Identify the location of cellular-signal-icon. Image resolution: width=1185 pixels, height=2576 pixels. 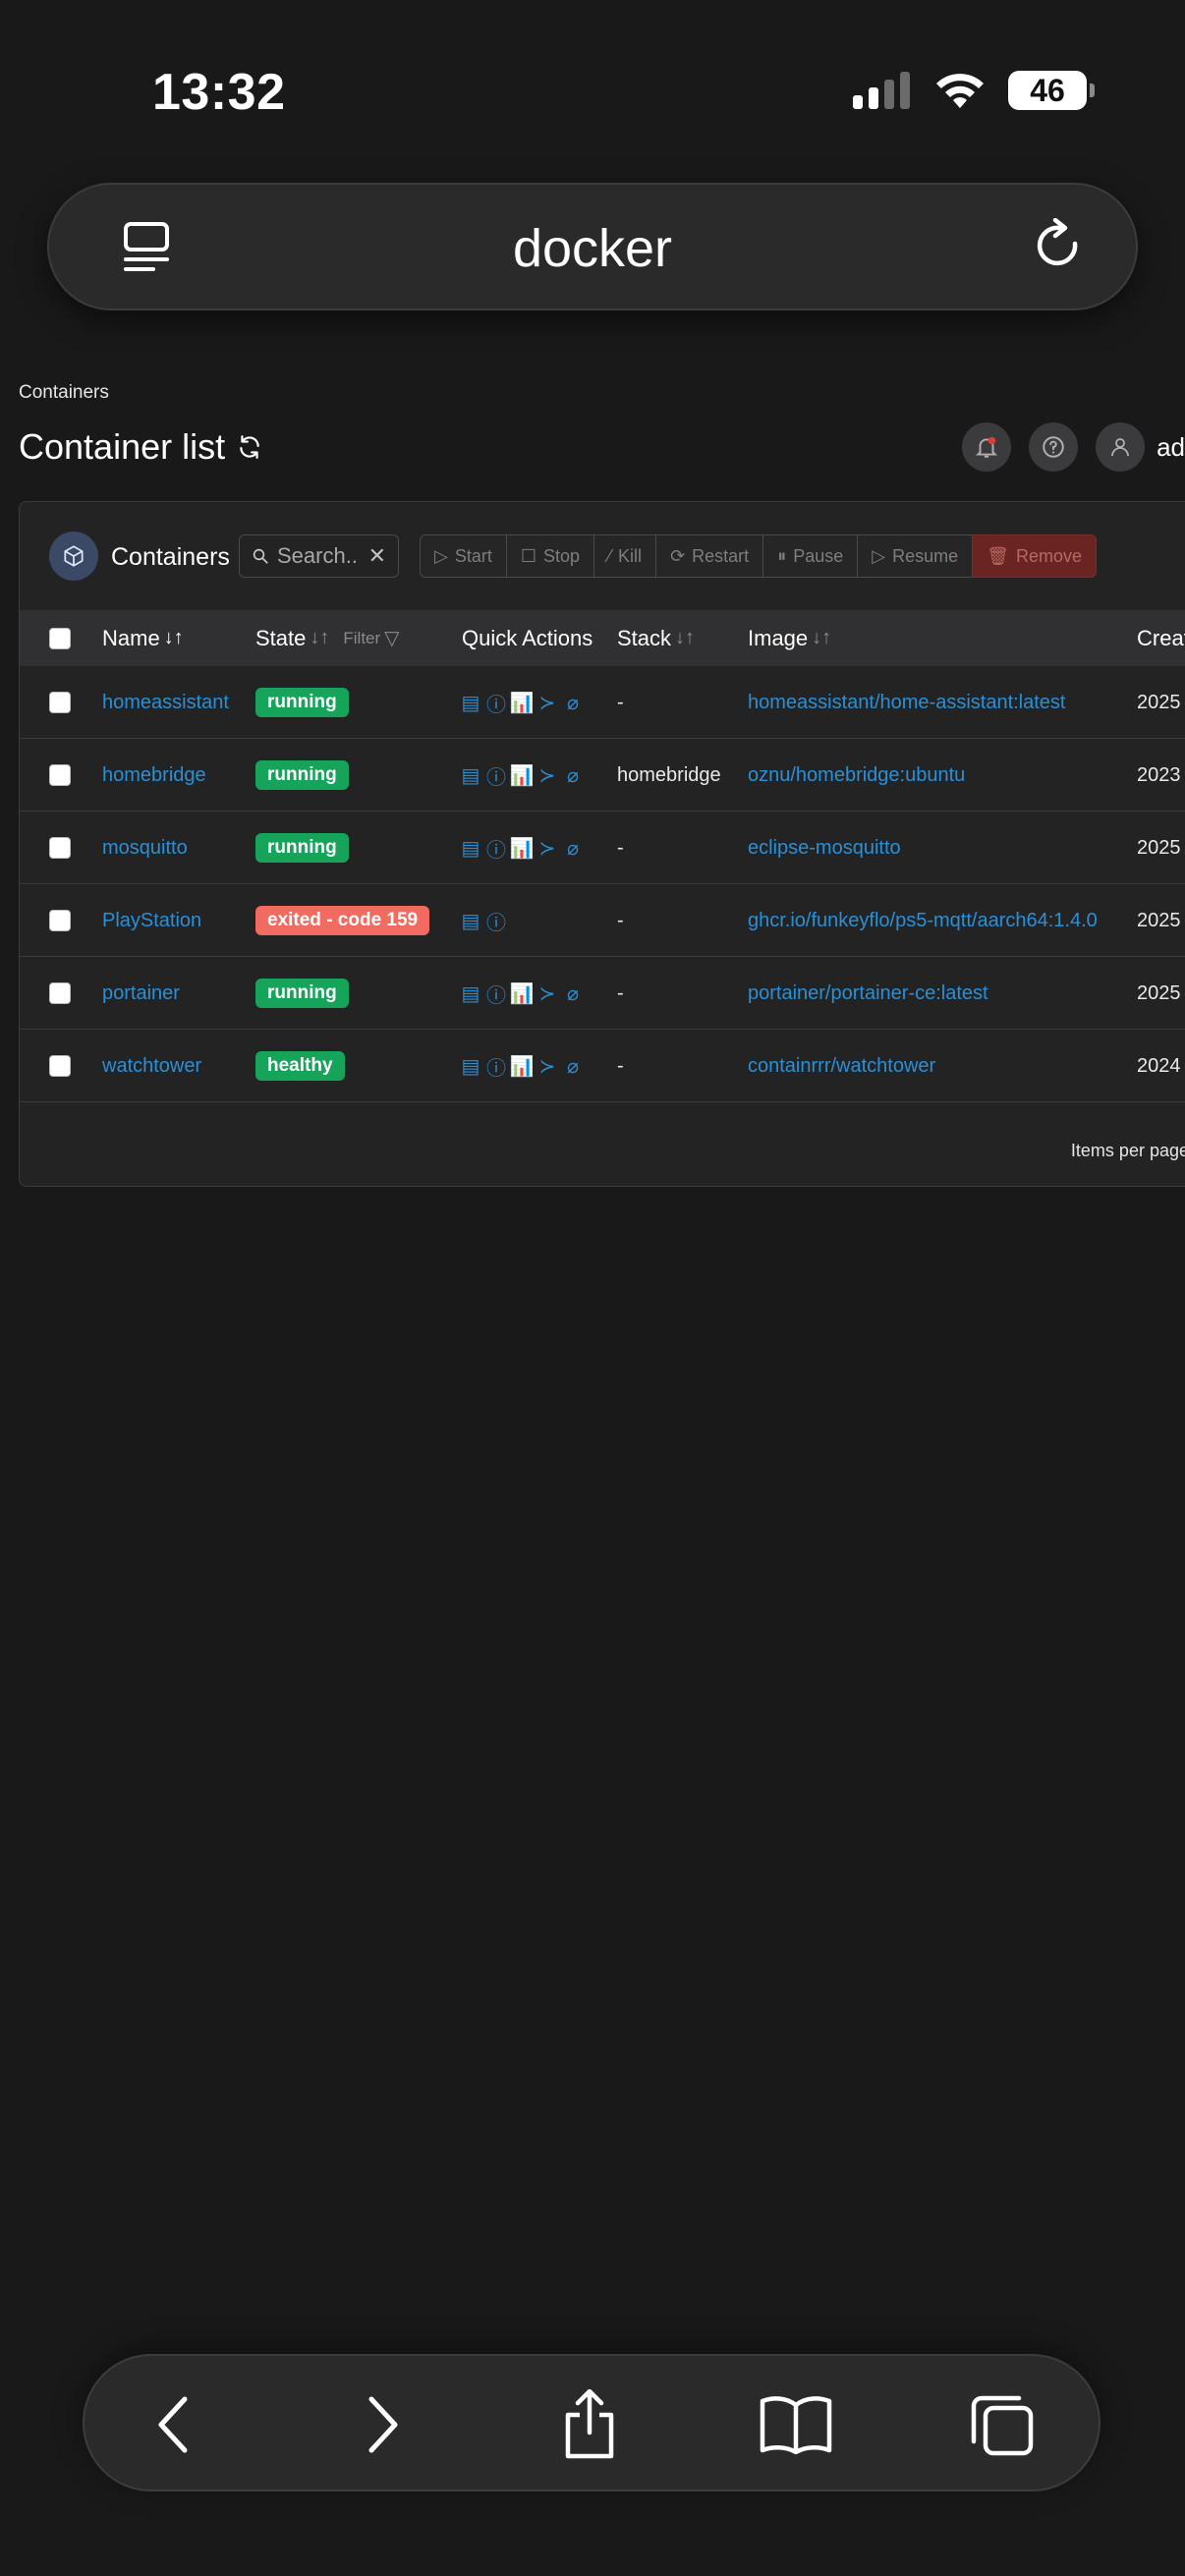
(881, 90).